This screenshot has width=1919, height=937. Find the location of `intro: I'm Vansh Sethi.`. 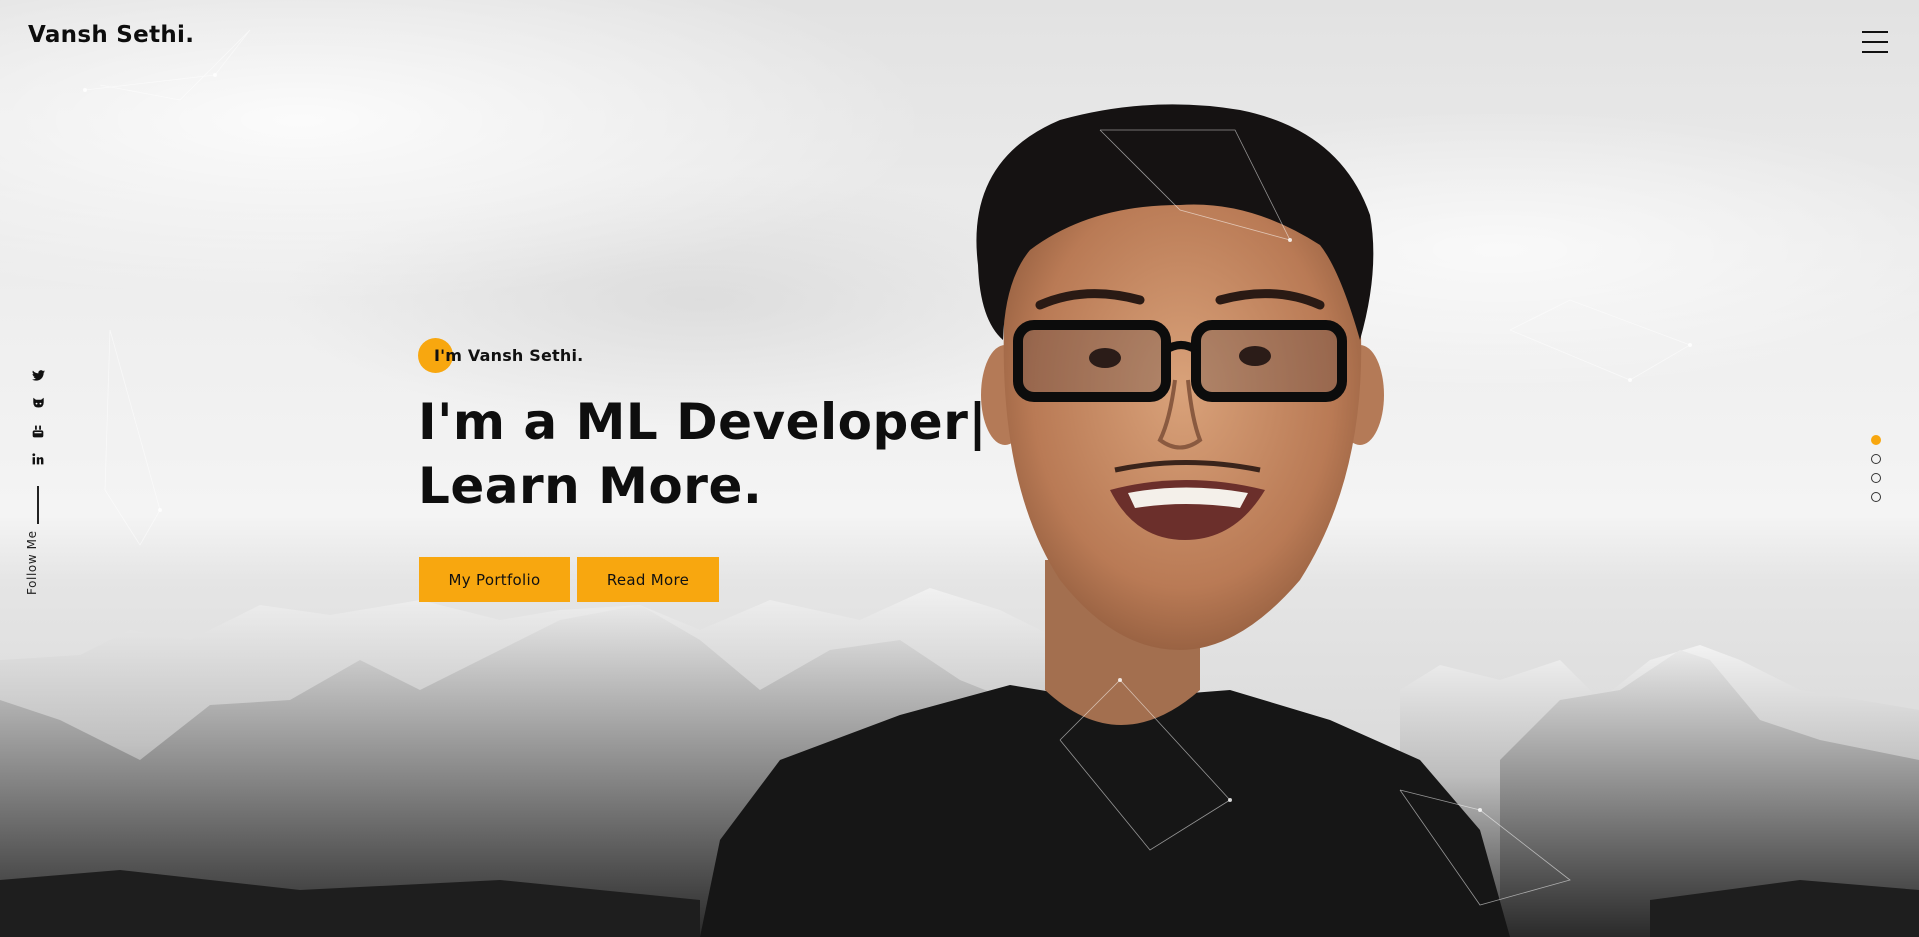

intro: I'm Vansh Sethi. is located at coordinates (500, 355).